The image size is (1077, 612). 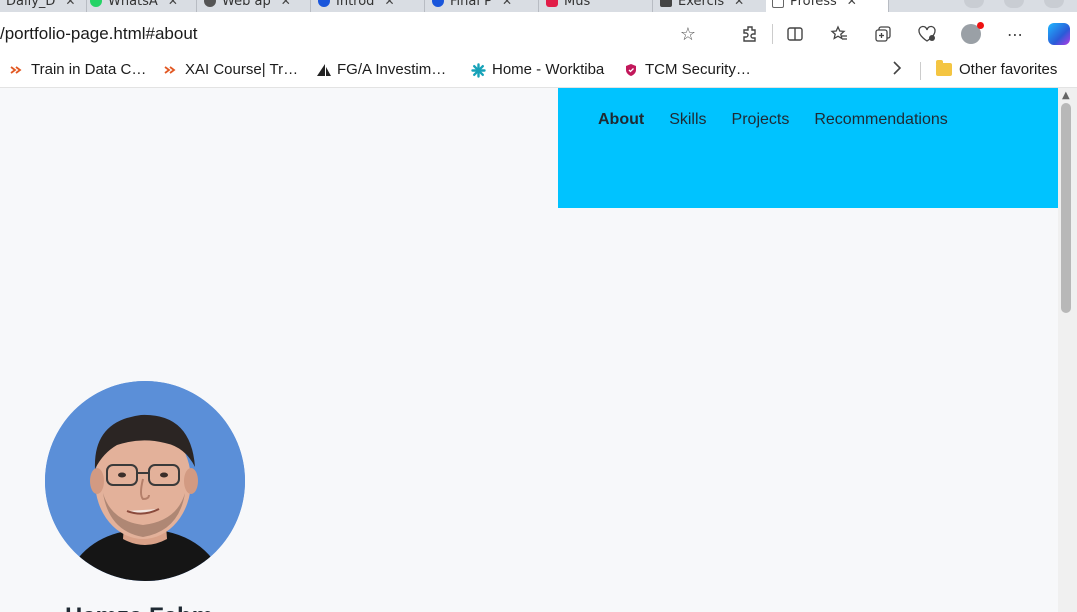 I want to click on favorite-label: Home - Worktiba, so click(x=548, y=69).